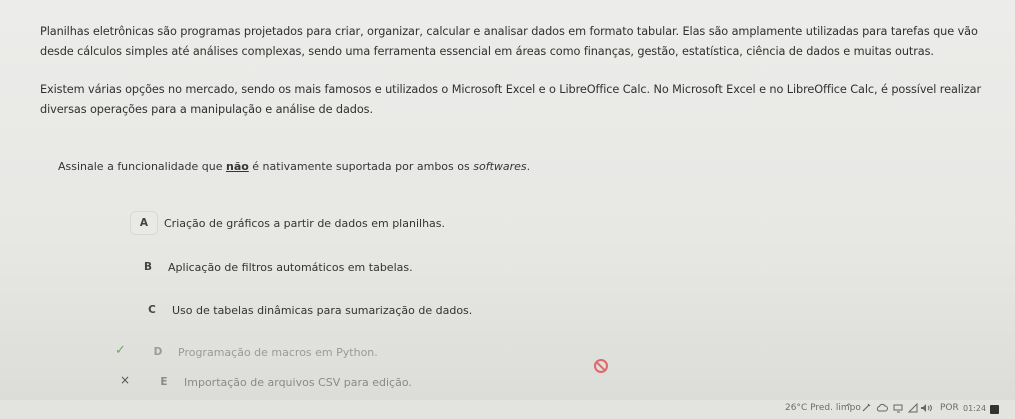  I want to click on taskbar: 26°C Pred. limpo ^ POR 01:24, so click(507, 409).